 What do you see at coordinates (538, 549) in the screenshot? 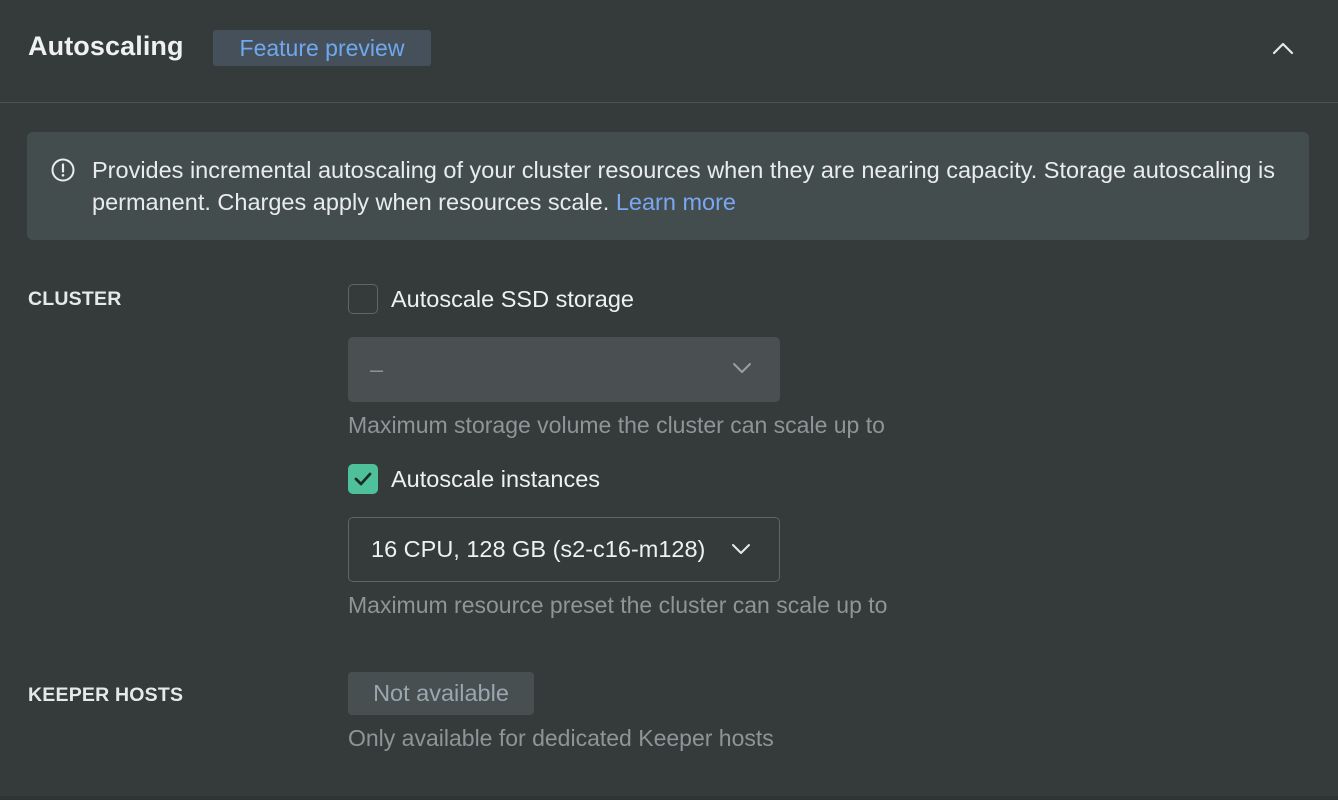
I see `instance-preset-value: 16 CPU, 128 GB (s2-c16-m128)` at bounding box center [538, 549].